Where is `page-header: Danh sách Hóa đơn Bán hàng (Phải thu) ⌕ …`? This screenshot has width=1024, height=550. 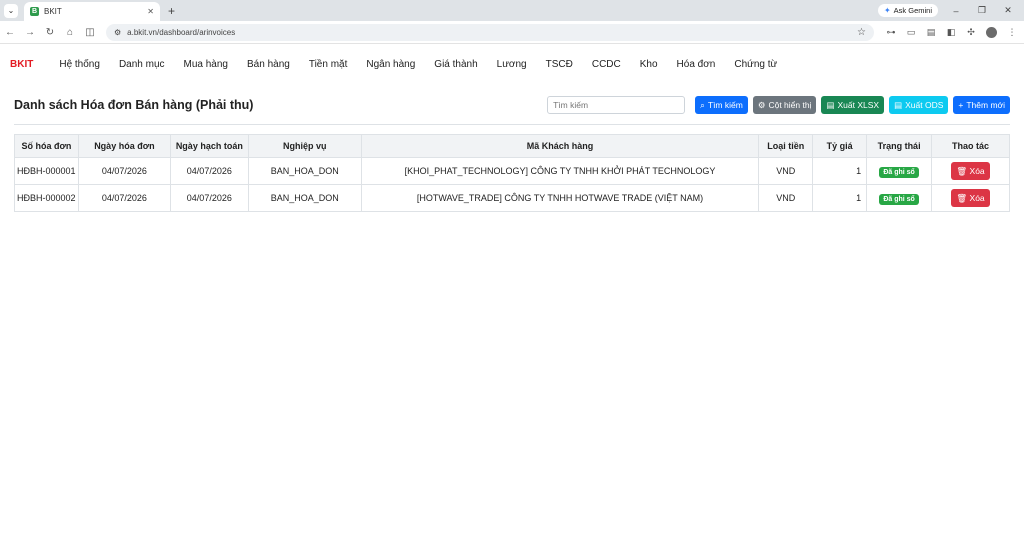 page-header: Danh sách Hóa đơn Bán hàng (Phải thu) ⌕ … is located at coordinates (512, 105).